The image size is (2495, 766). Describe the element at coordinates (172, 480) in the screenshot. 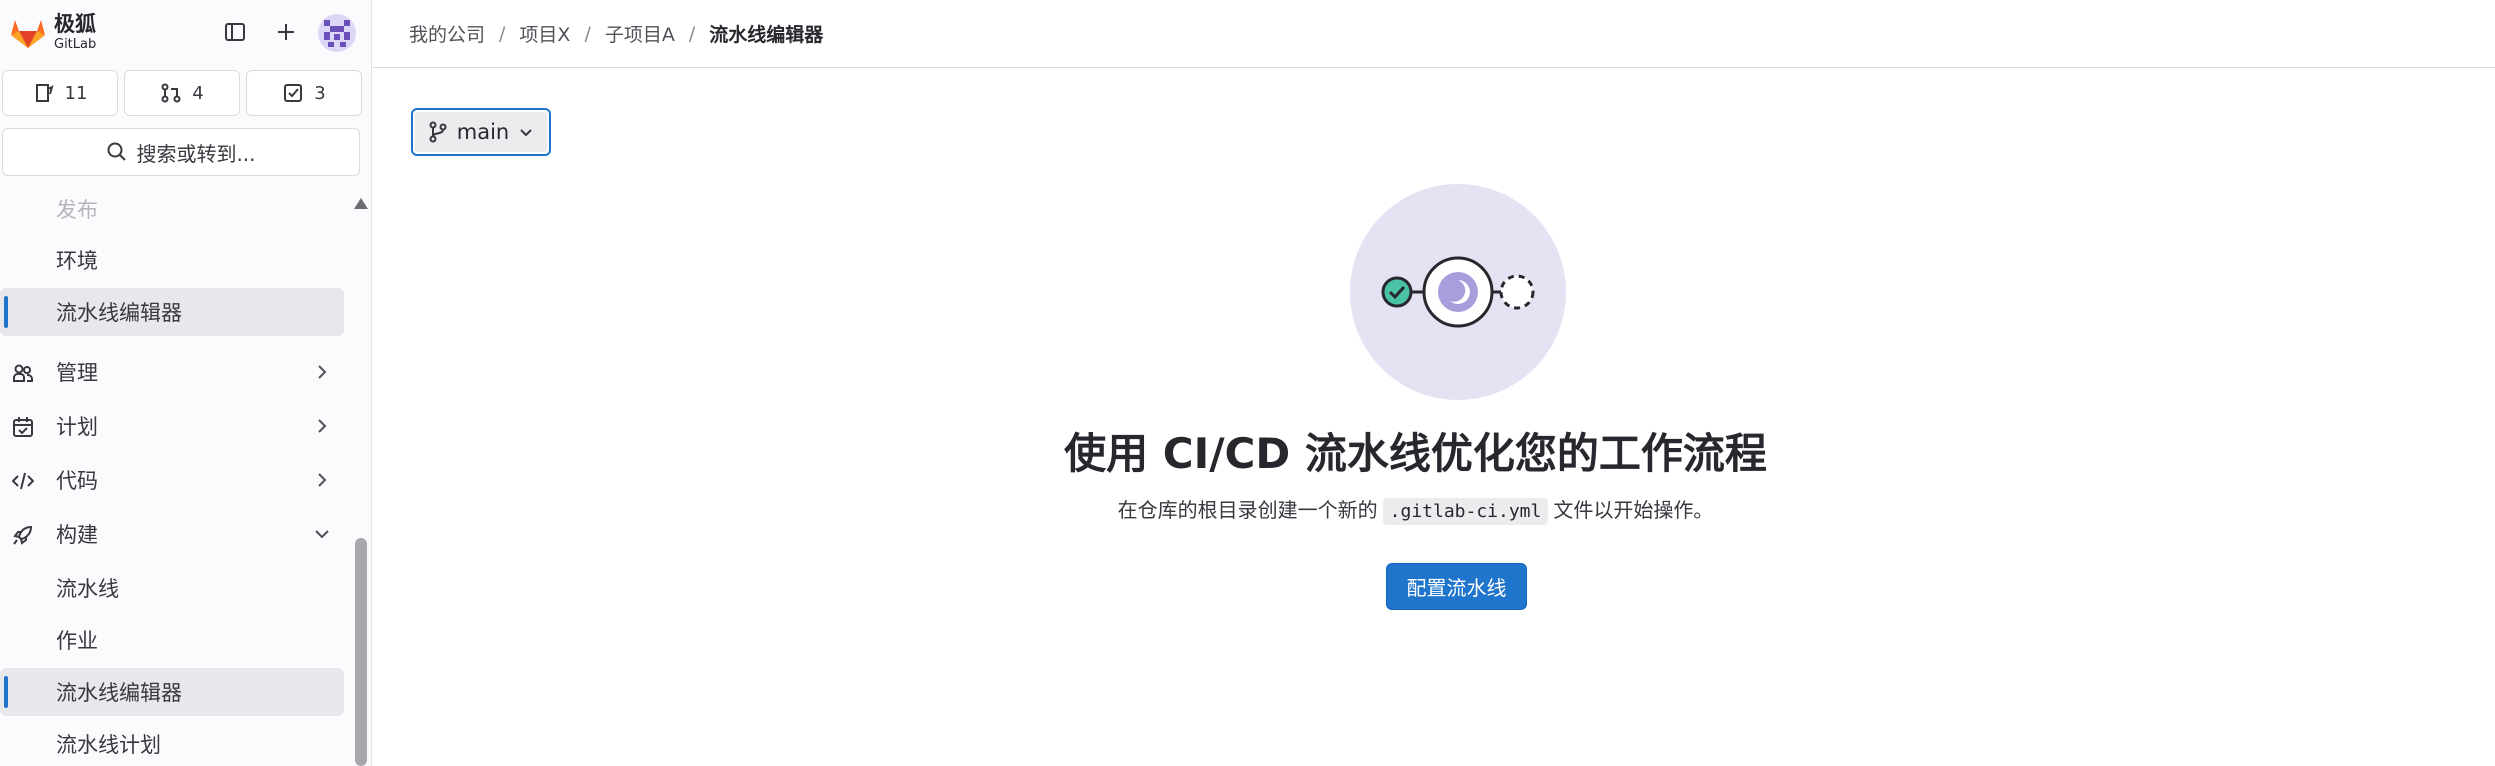

I see `sidebar-section-code: 代码` at that location.